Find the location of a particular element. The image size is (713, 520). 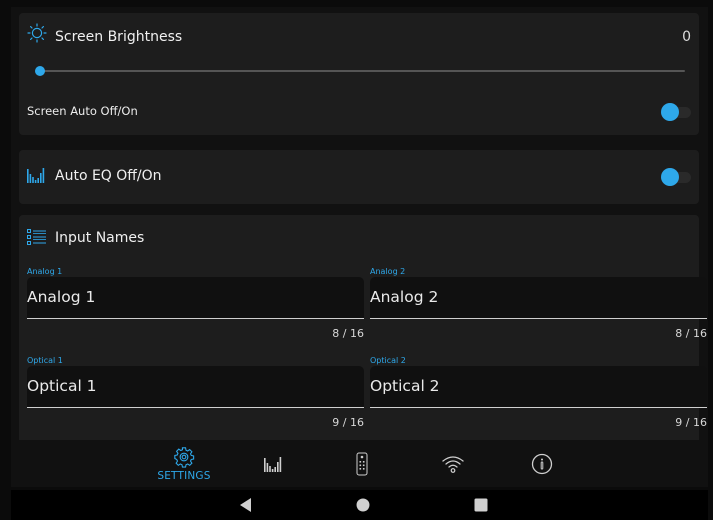

analog1-field: Analog 1 Analog 1 8 / 16 is located at coordinates (195, 303).